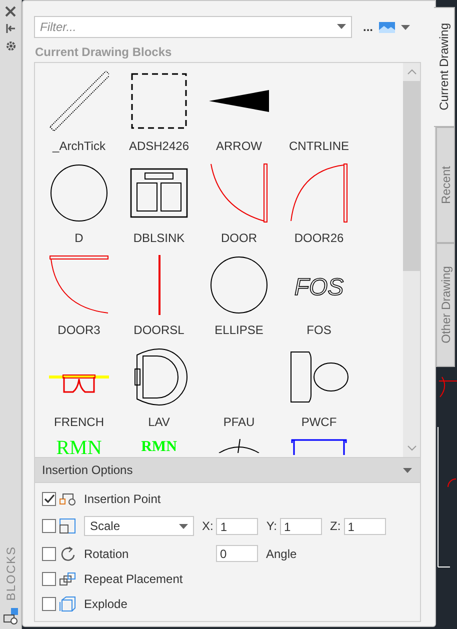 Image resolution: width=457 pixels, height=629 pixels. What do you see at coordinates (272, 526) in the screenshot?
I see `axis-label: Y:` at bounding box center [272, 526].